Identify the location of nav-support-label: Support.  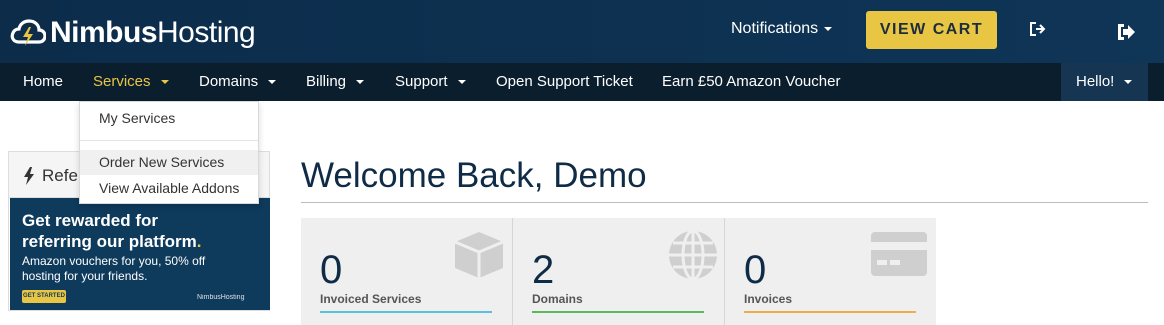
(421, 81).